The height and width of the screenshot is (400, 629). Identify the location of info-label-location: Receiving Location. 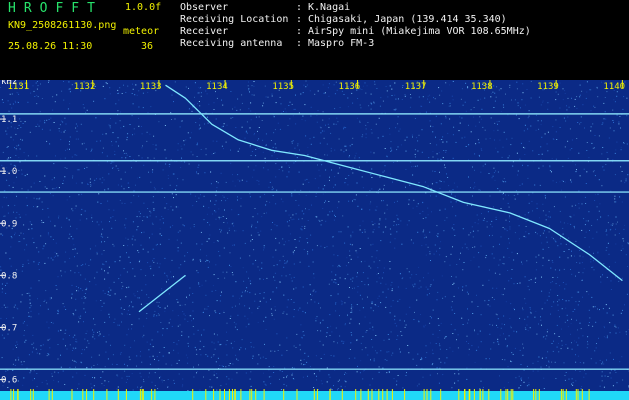
(234, 19).